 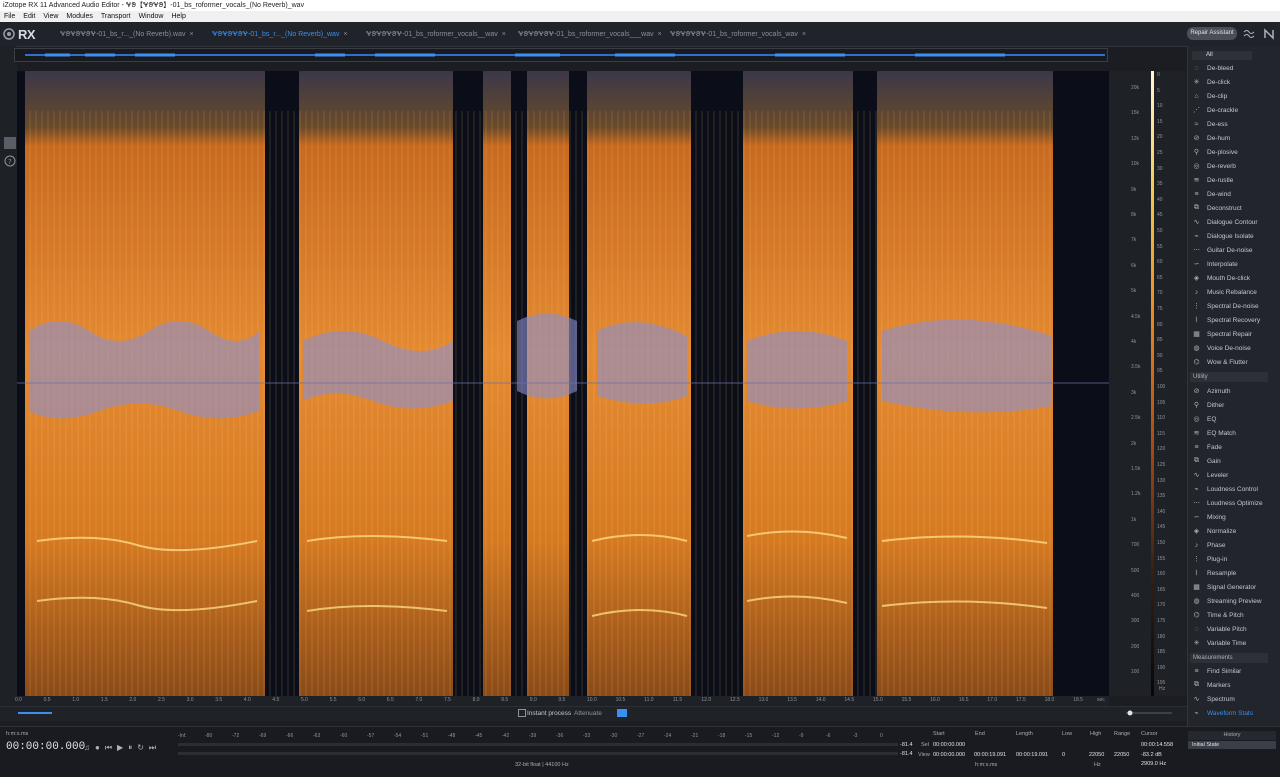 What do you see at coordinates (1231, 250) in the screenshot?
I see `module-item: ⋯ Guitar De-noise` at bounding box center [1231, 250].